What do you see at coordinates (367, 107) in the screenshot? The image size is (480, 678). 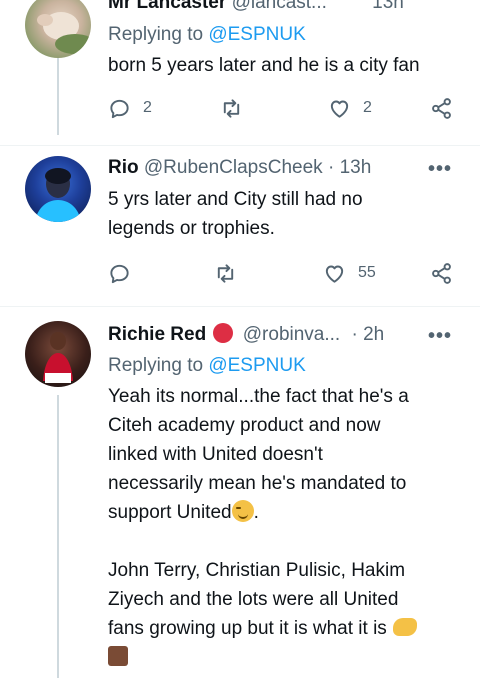 I see `like-count: 2` at bounding box center [367, 107].